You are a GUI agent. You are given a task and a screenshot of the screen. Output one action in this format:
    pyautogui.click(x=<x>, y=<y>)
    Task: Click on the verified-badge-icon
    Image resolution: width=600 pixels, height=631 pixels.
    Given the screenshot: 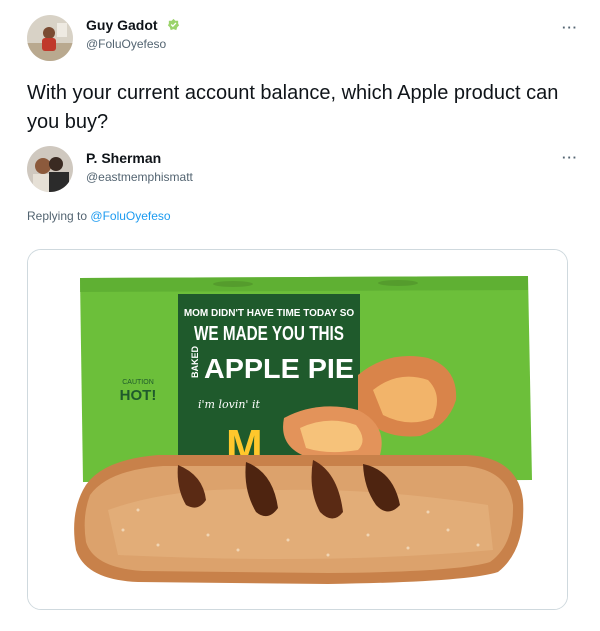 What is the action you would take?
    pyautogui.click(x=173, y=24)
    